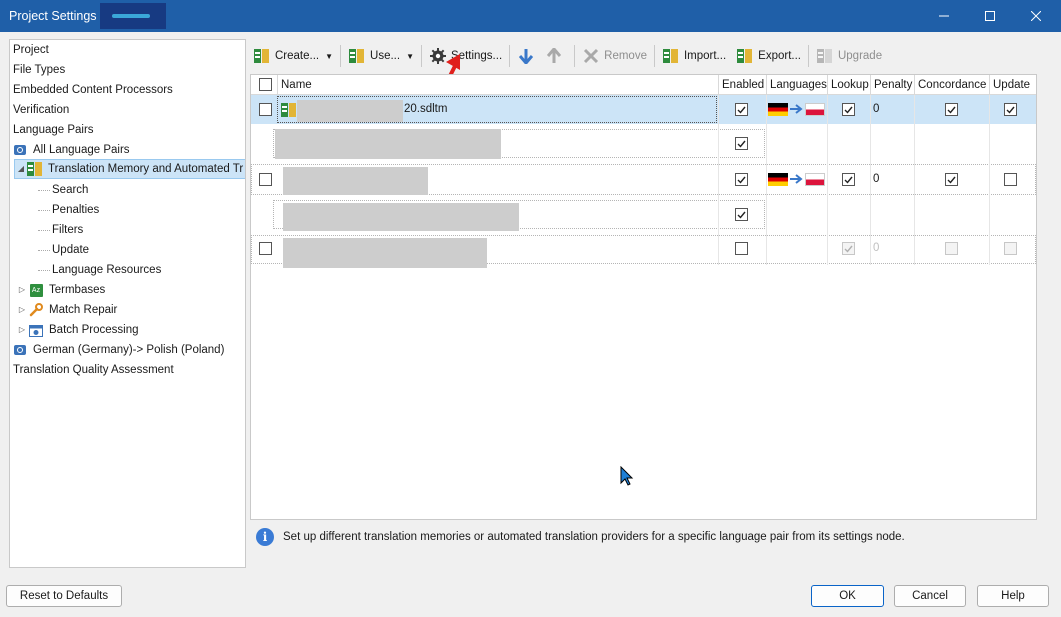  I want to click on tree-item-search: Search, so click(63, 190).